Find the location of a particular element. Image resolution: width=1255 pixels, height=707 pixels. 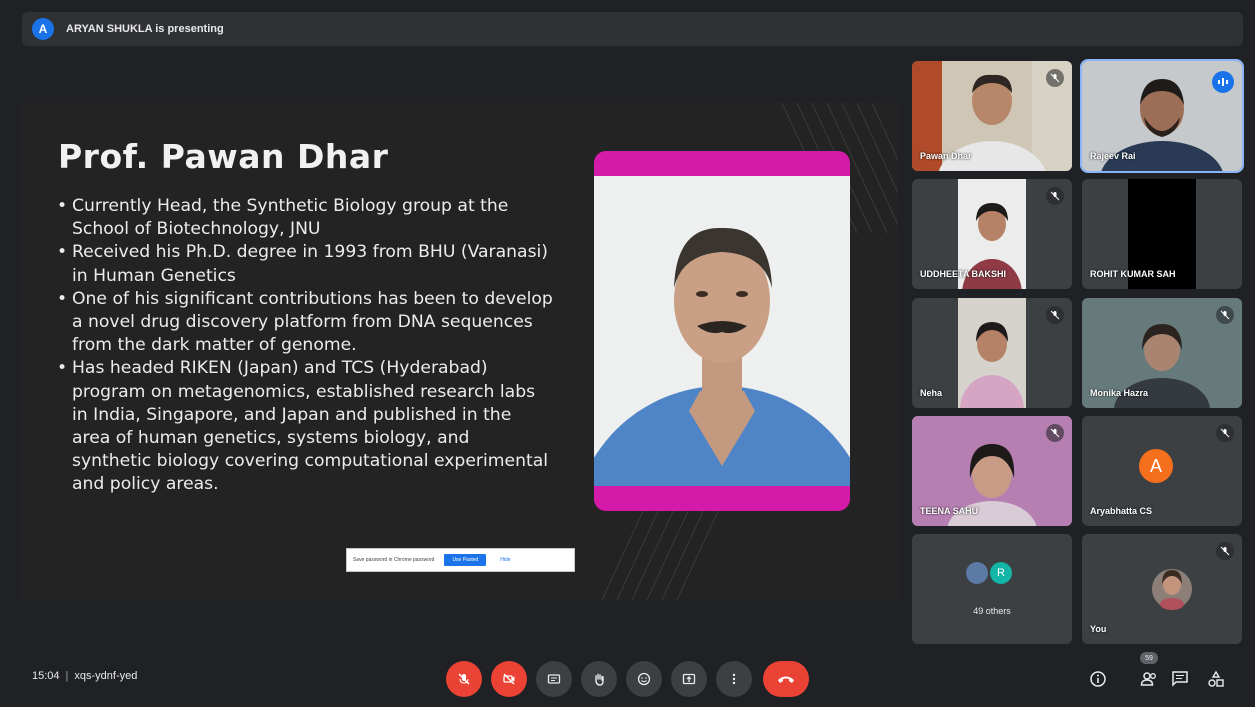

participant-count-badge: 59 is located at coordinates (1149, 658).